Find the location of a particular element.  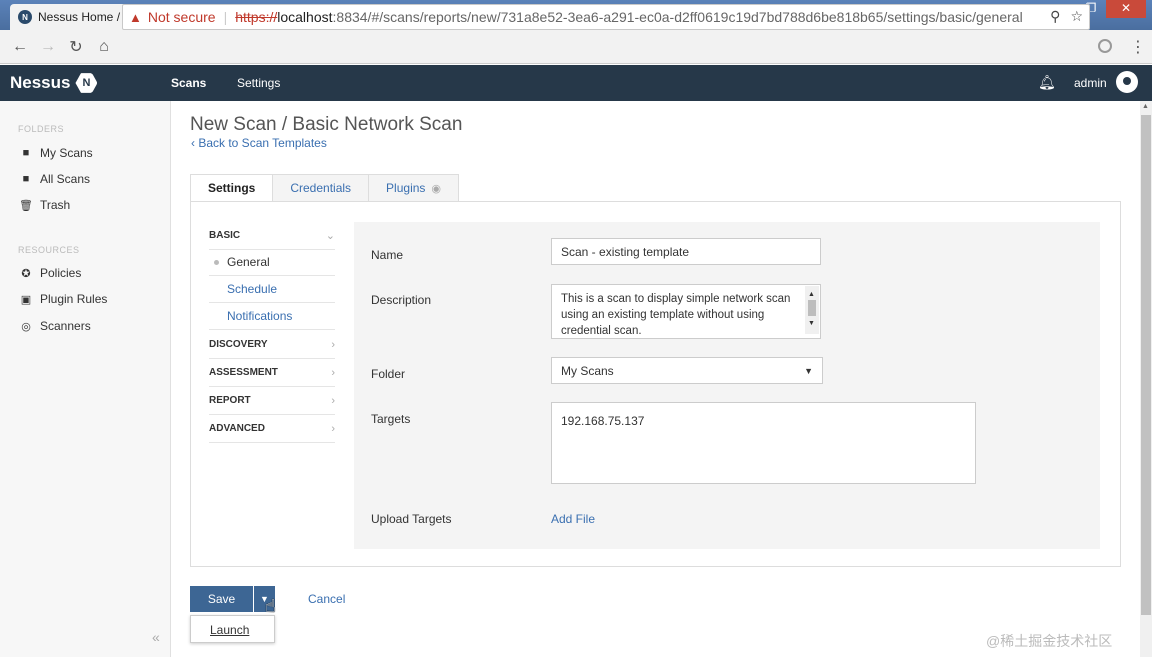

url-host: localhost is located at coordinates (305, 17).